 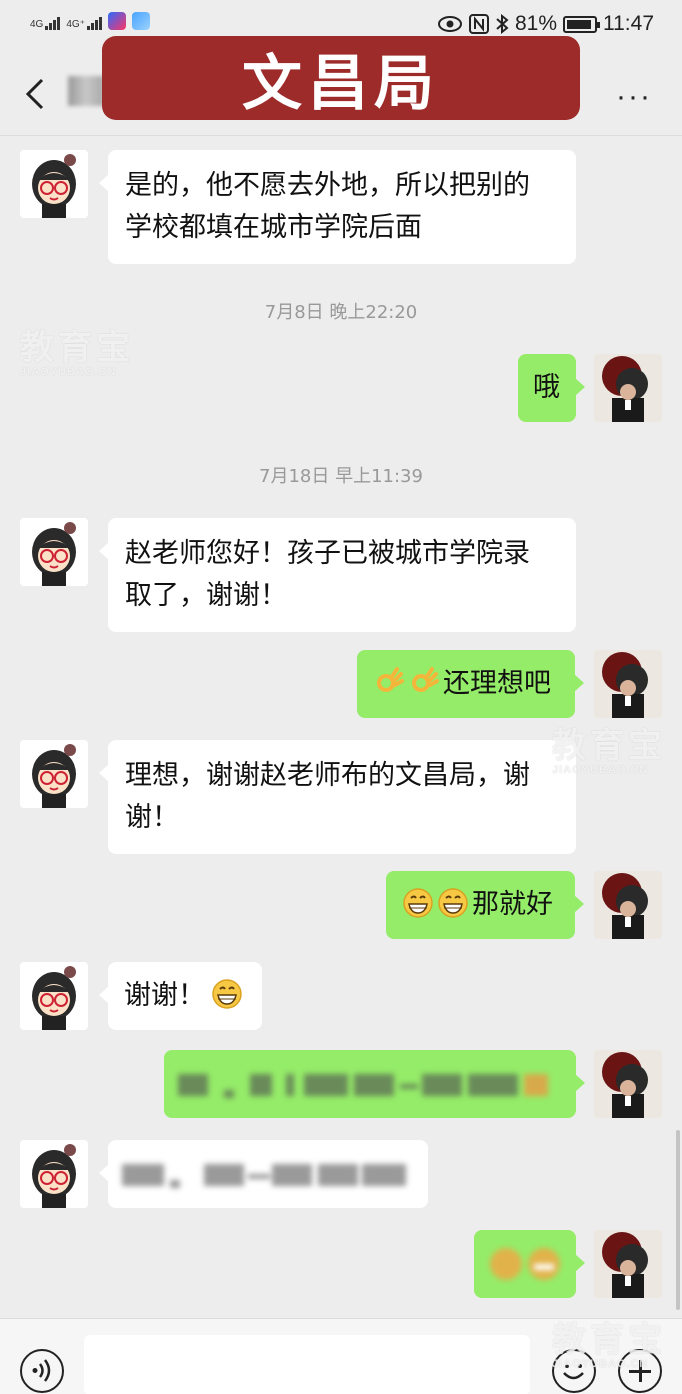 I want to click on message-text: 是的，他不愿去外地，所以把别的, so click(x=327, y=185).